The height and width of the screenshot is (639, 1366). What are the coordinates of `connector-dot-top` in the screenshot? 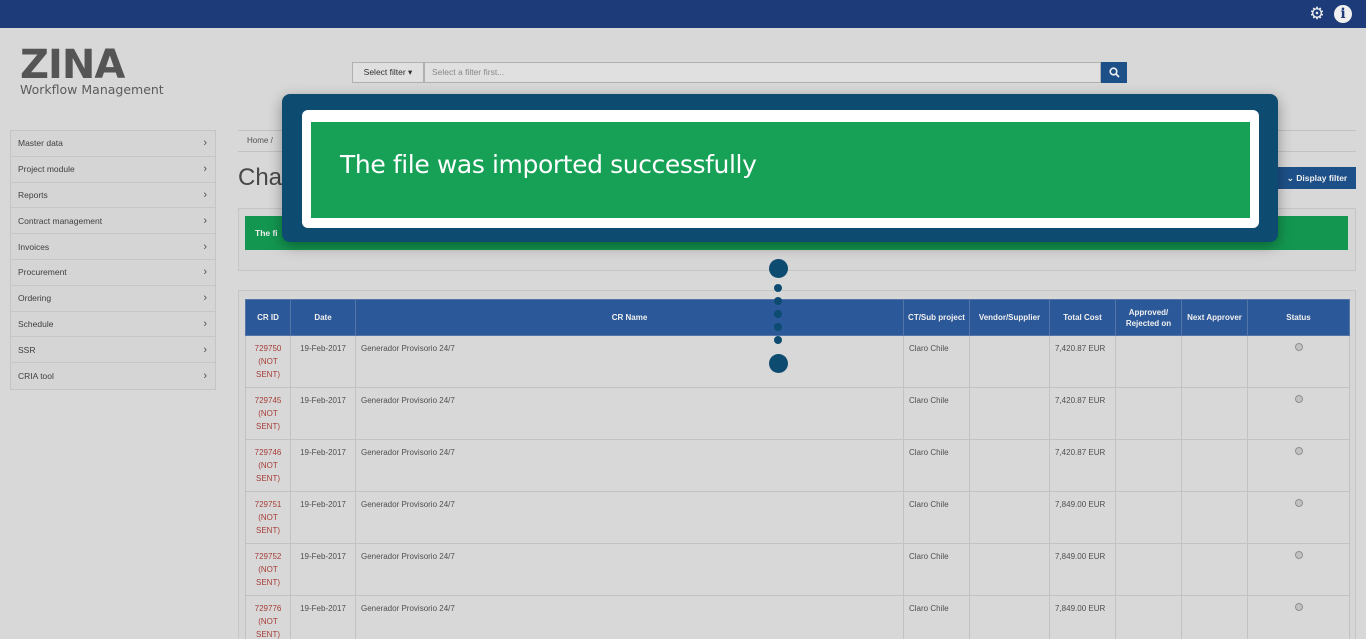 It's located at (778, 268).